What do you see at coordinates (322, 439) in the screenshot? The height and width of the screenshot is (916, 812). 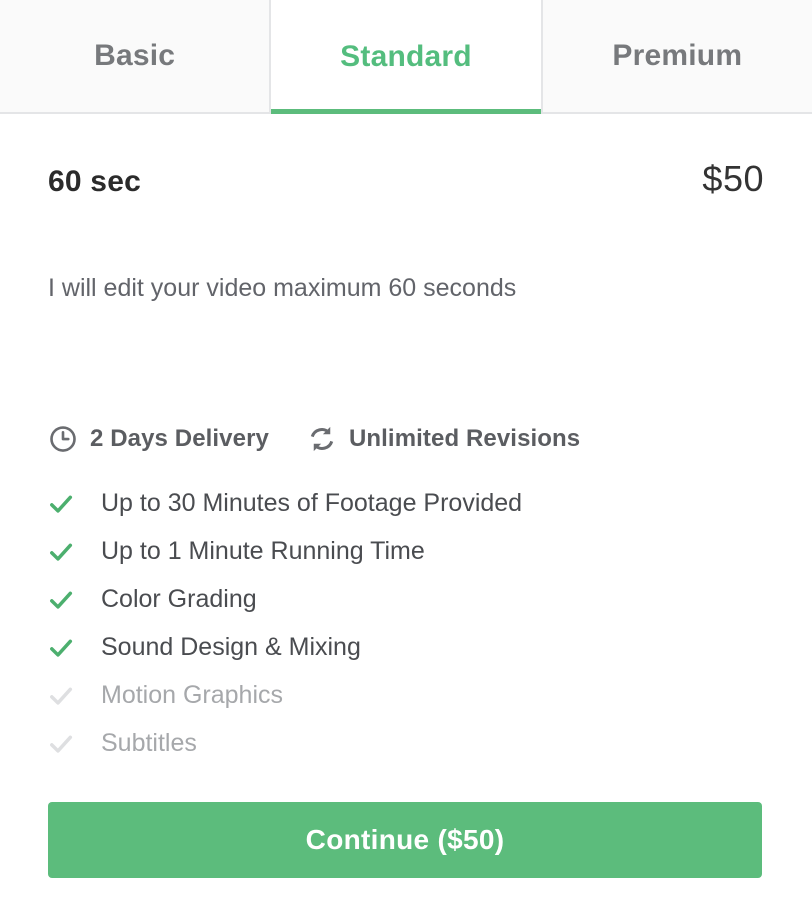 I see `revisions-icon` at bounding box center [322, 439].